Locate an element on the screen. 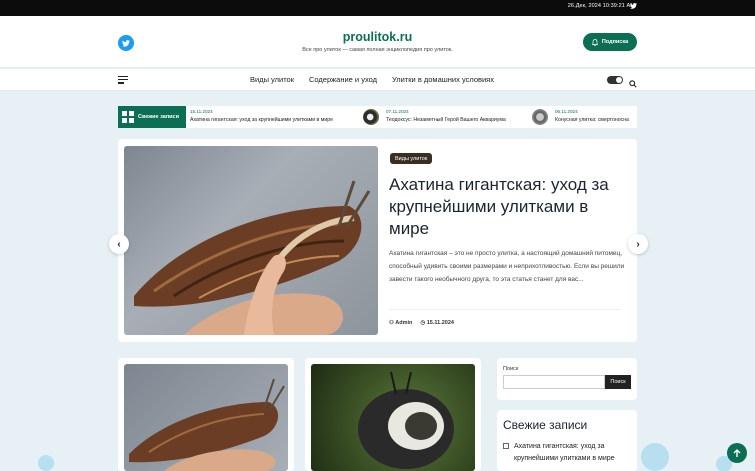  twitter-icon is located at coordinates (633, 7).